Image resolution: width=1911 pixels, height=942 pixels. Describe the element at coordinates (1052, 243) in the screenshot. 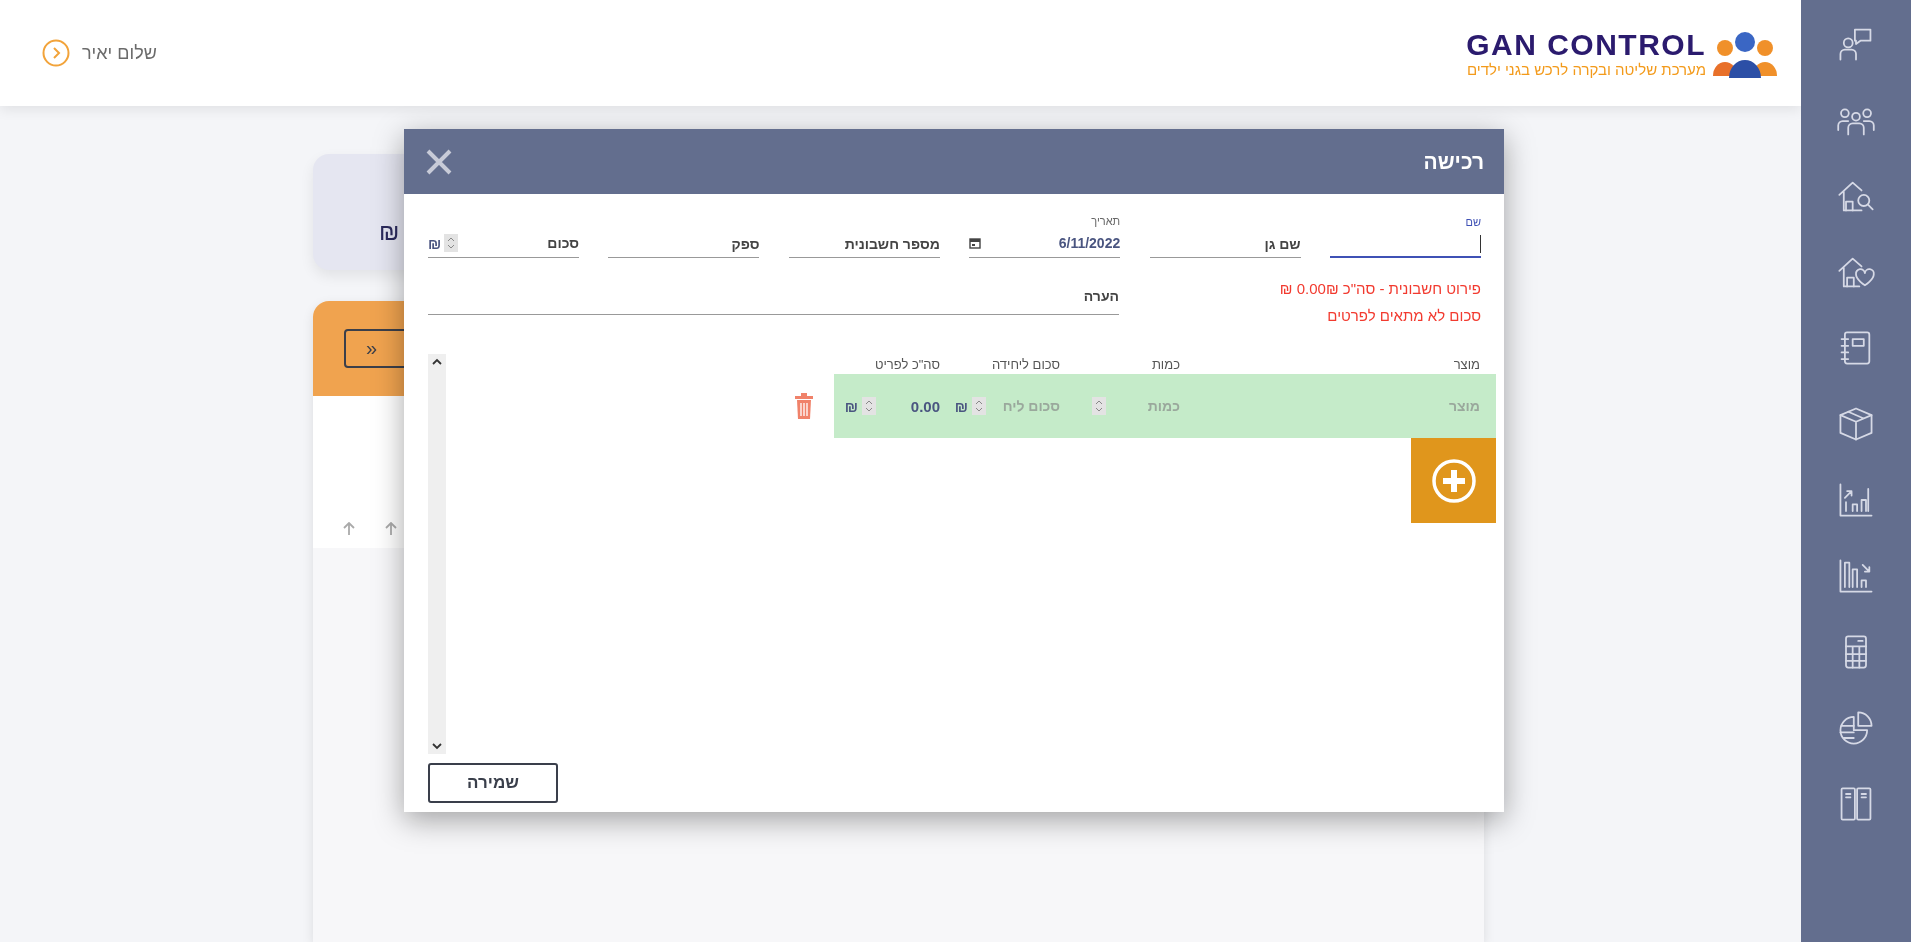

I see `date-field: 6/11/2022` at that location.